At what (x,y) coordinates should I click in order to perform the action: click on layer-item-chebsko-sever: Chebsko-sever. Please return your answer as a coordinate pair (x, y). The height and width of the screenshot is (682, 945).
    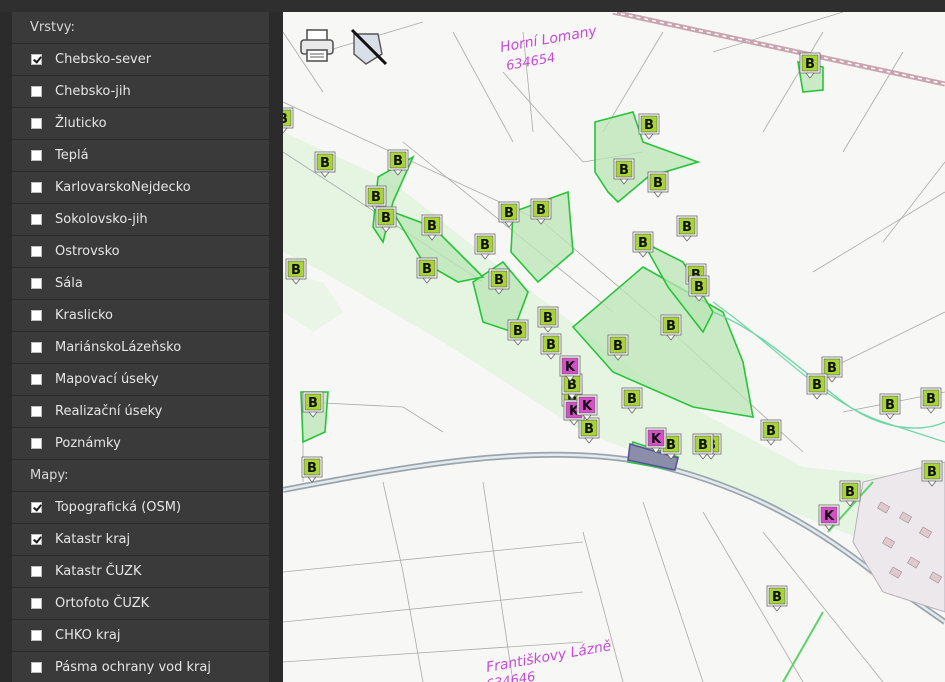
    Looking at the image, I should click on (140, 60).